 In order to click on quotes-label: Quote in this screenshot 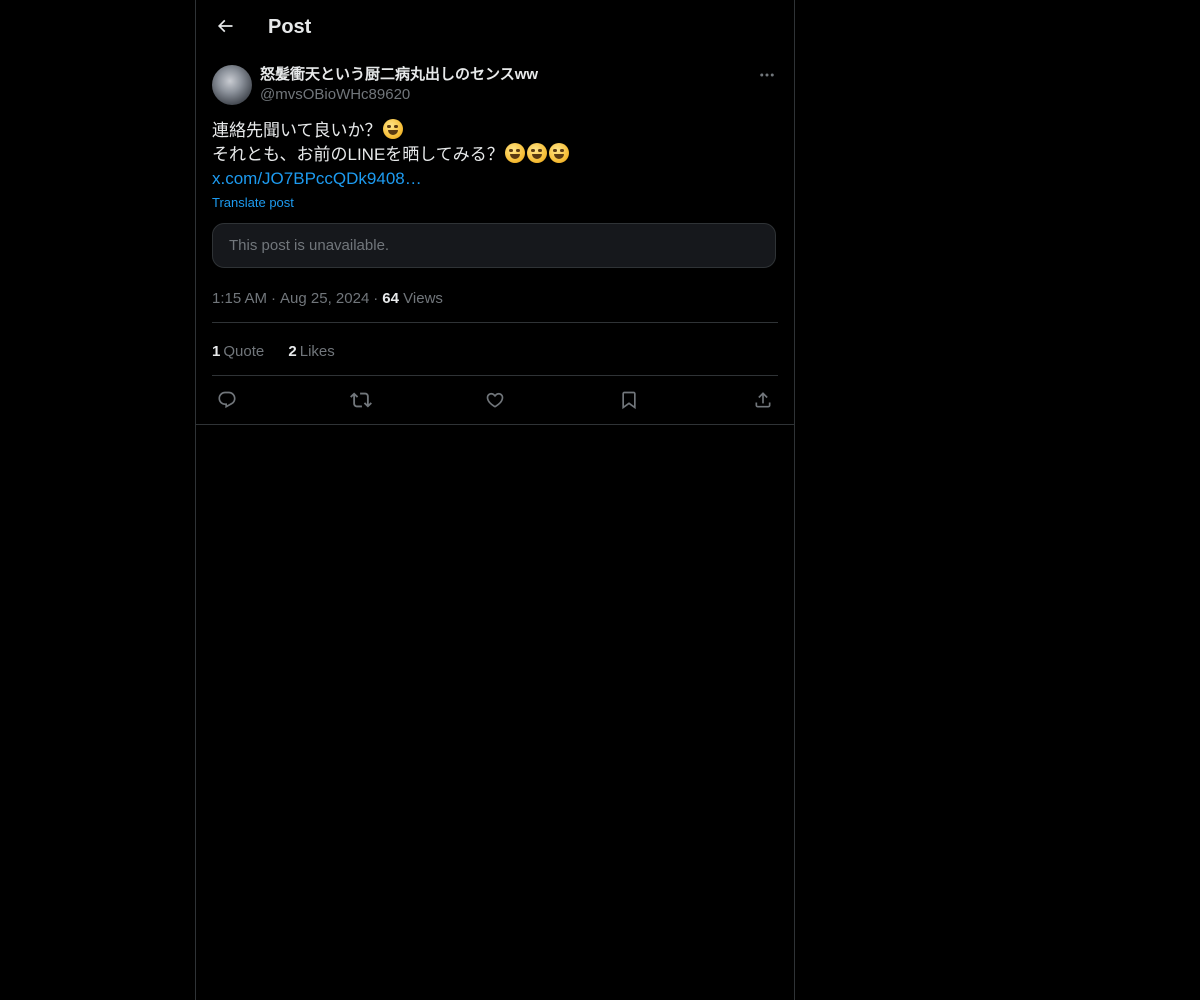, I will do `click(244, 351)`.